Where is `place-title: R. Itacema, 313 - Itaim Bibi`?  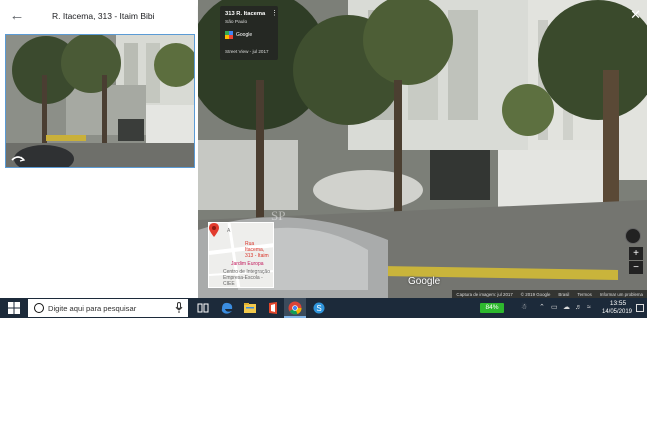 place-title: R. Itacema, 313 - Itaim Bibi is located at coordinates (103, 16).